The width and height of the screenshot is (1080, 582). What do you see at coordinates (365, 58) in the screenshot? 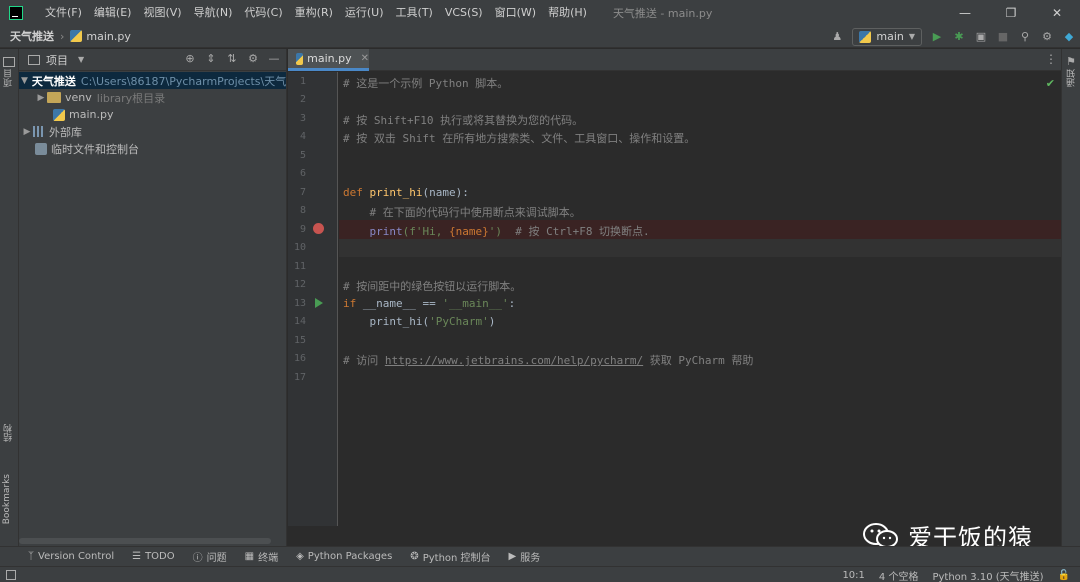
I see `close-tab-icon: ✕` at bounding box center [365, 58].